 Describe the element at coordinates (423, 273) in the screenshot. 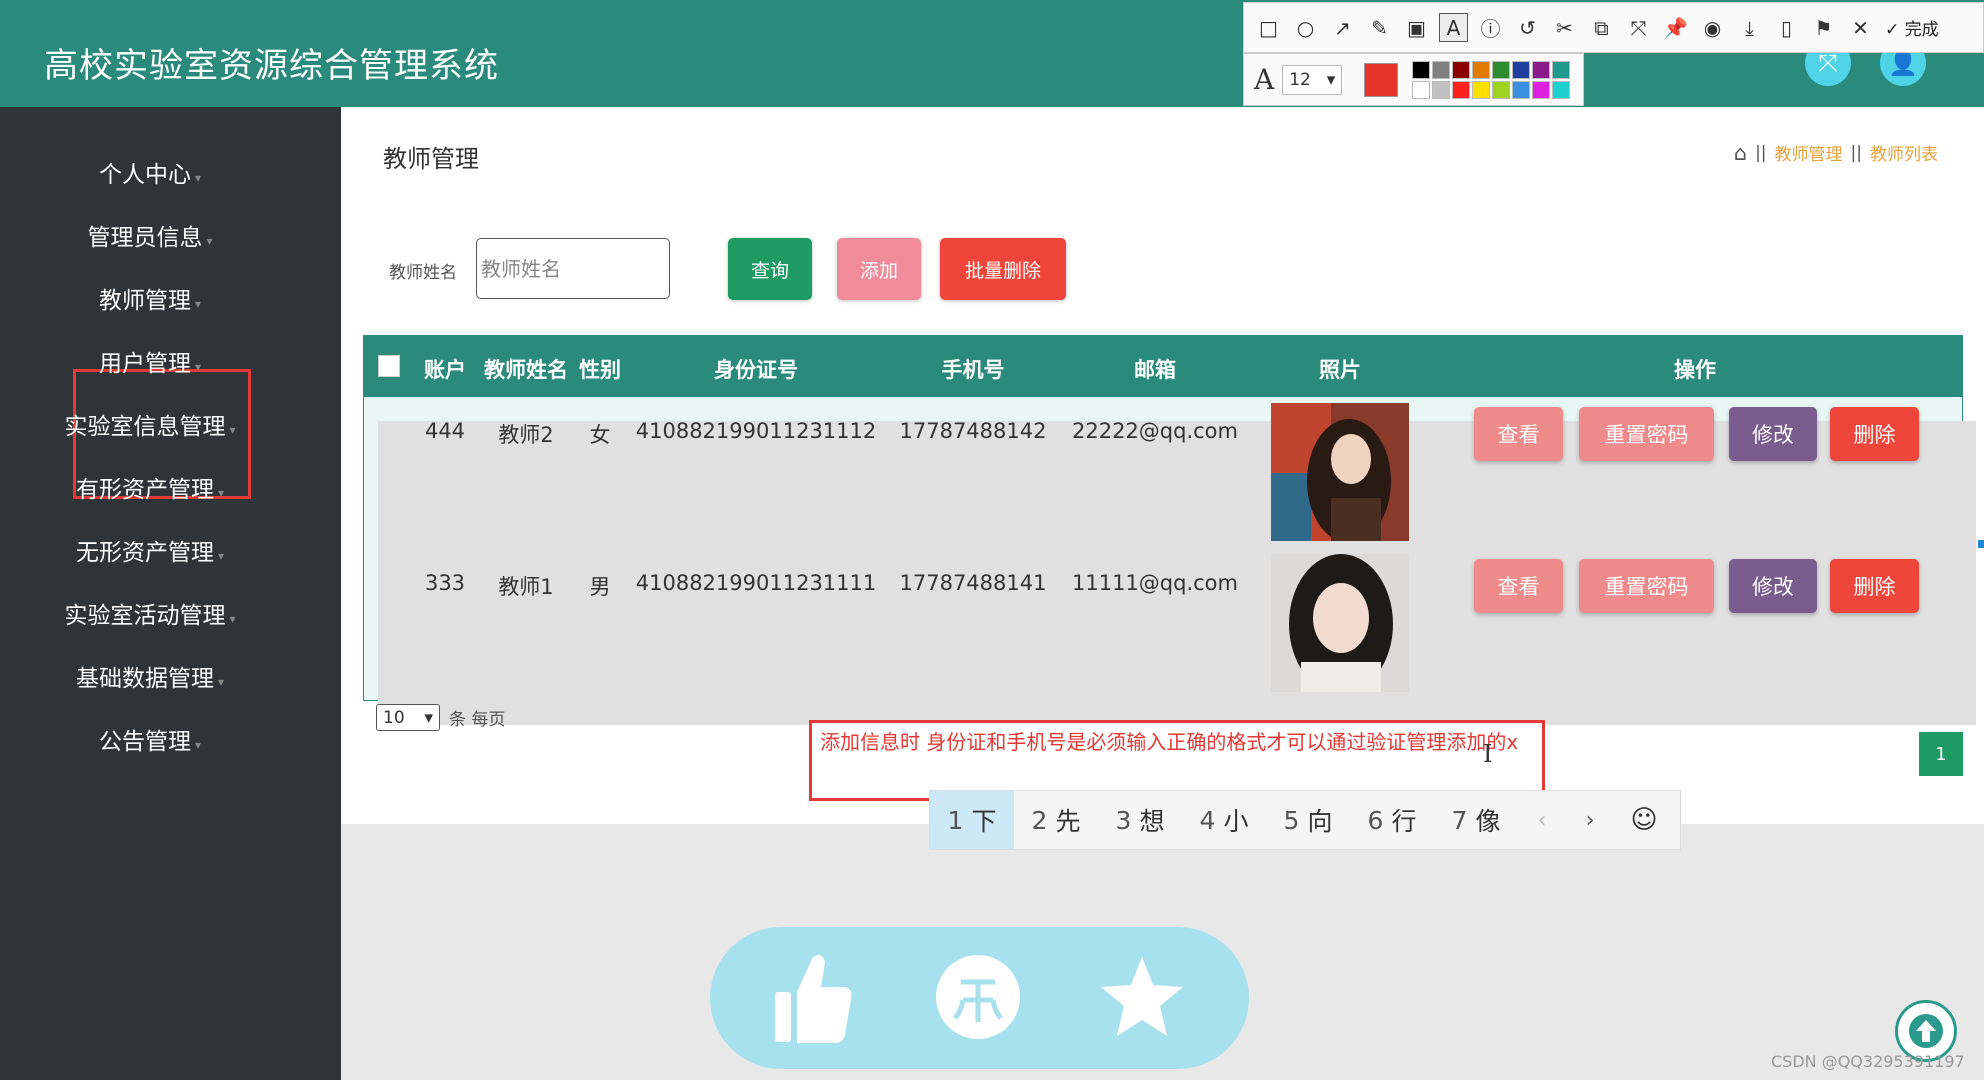

I see `search-label: 教师姓名` at that location.